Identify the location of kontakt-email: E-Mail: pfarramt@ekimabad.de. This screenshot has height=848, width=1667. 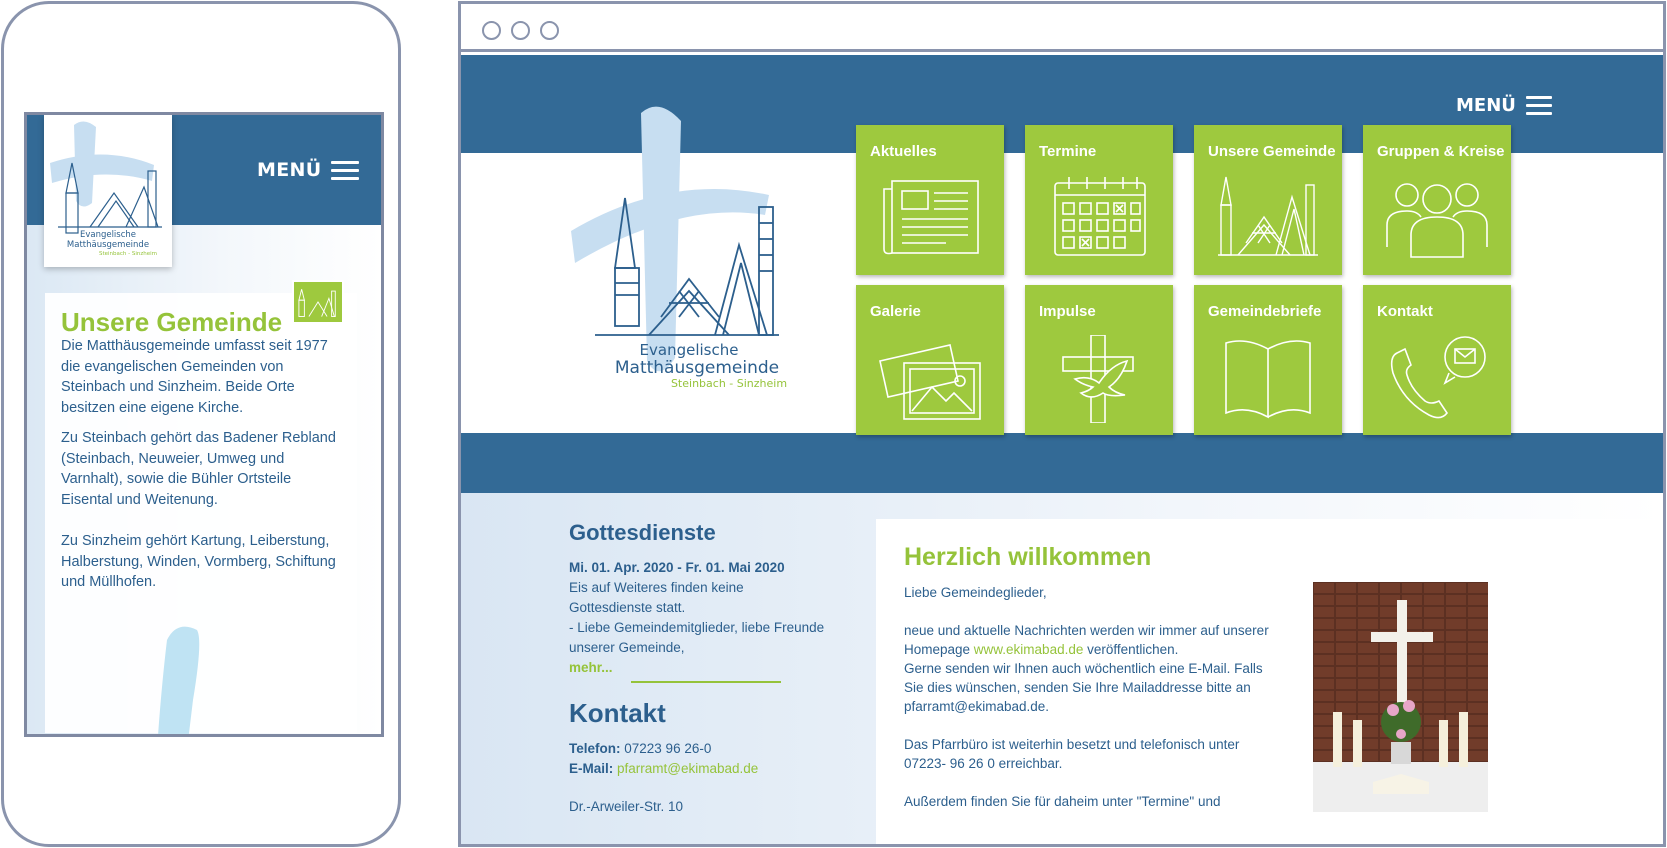
(719, 769).